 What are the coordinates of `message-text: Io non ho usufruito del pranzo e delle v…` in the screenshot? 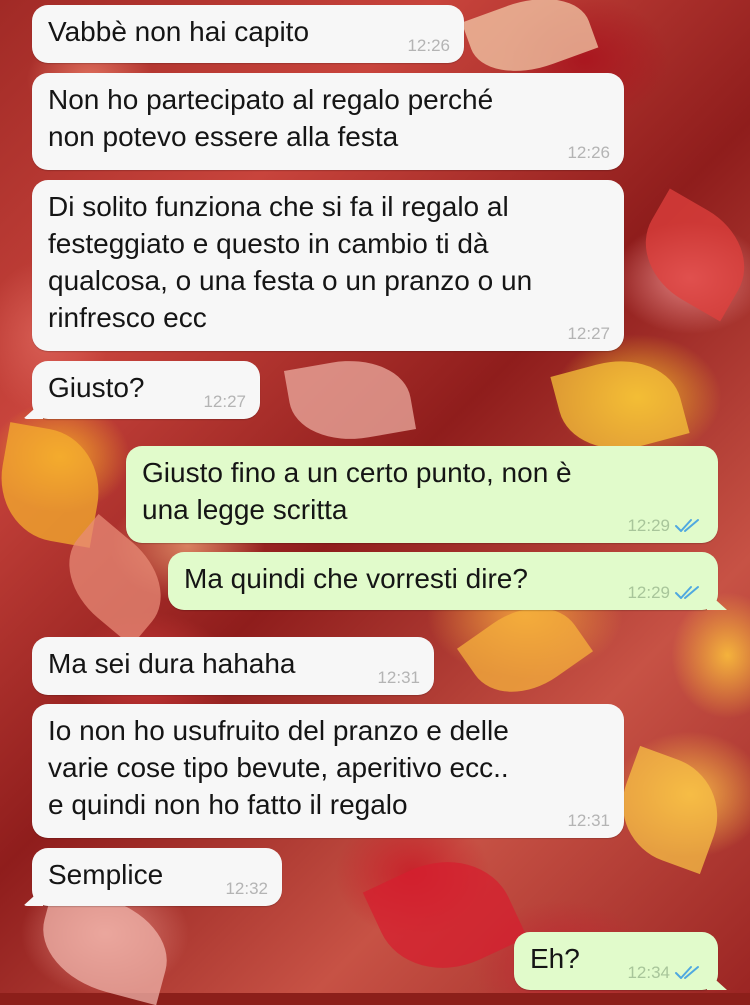 It's located at (278, 767).